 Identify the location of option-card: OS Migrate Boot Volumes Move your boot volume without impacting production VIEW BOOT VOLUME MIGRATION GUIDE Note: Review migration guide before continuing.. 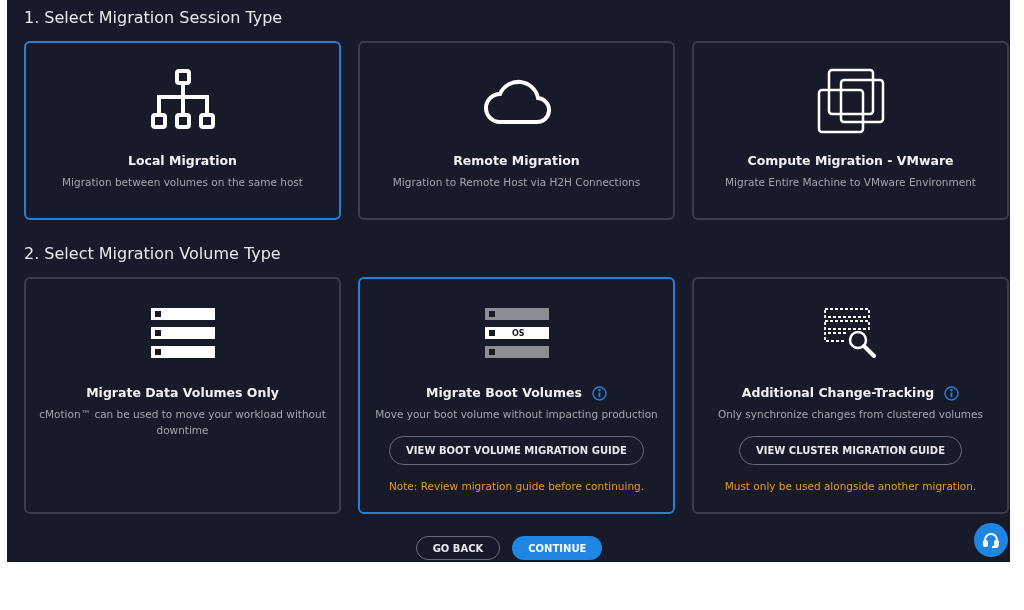
(516, 395).